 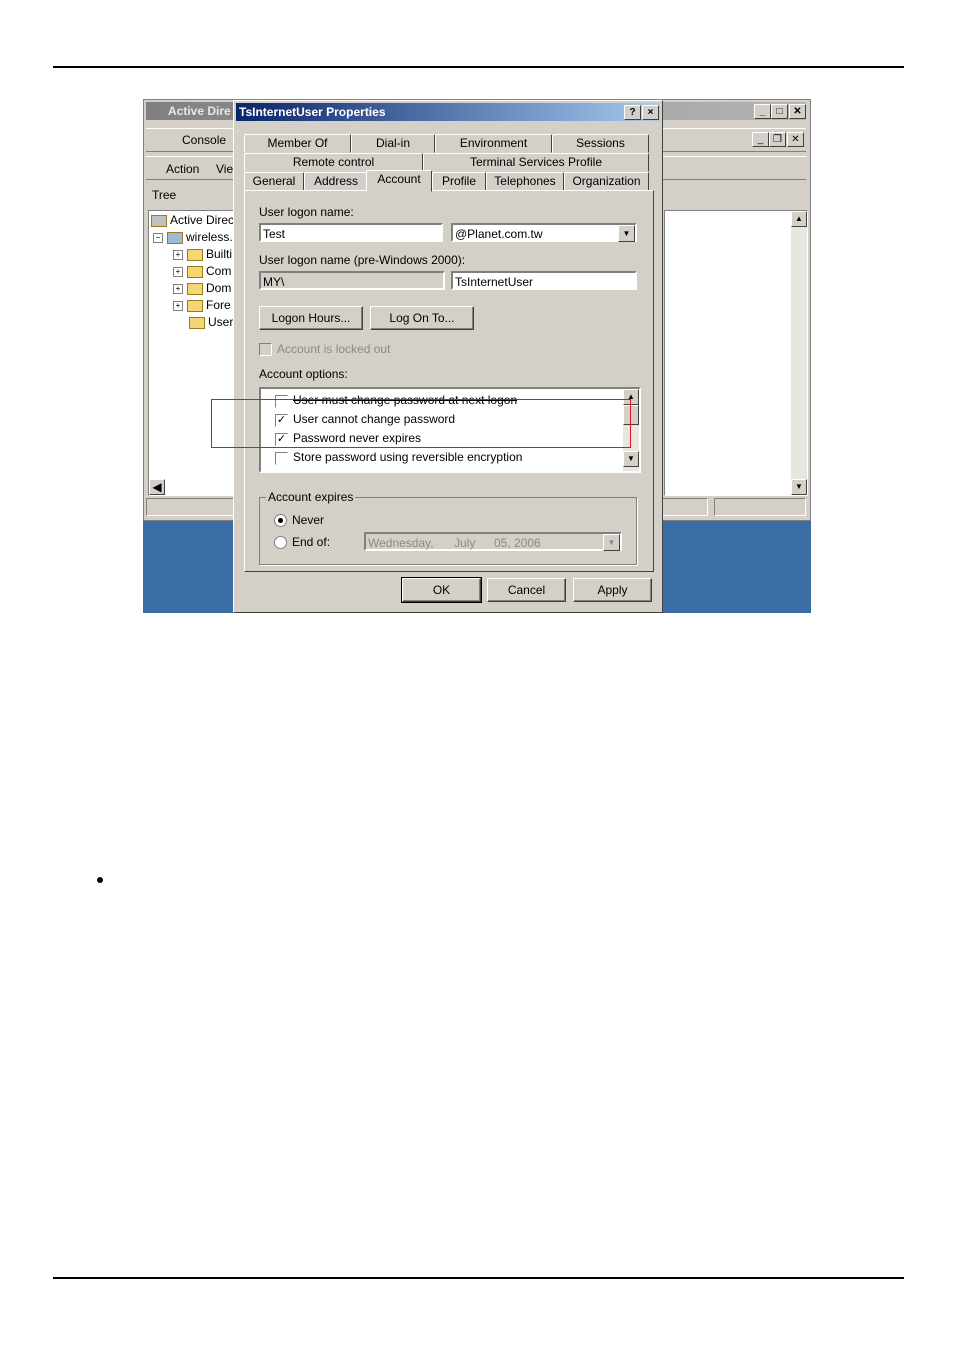 What do you see at coordinates (478, 1278) in the screenshot?
I see `bottom-rule` at bounding box center [478, 1278].